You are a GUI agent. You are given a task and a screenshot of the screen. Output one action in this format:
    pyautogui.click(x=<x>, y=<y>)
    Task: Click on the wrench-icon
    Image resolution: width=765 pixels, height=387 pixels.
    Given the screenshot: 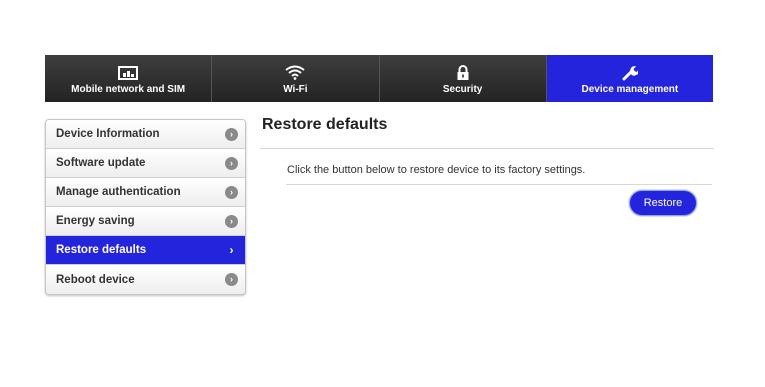 What is the action you would take?
    pyautogui.click(x=630, y=72)
    